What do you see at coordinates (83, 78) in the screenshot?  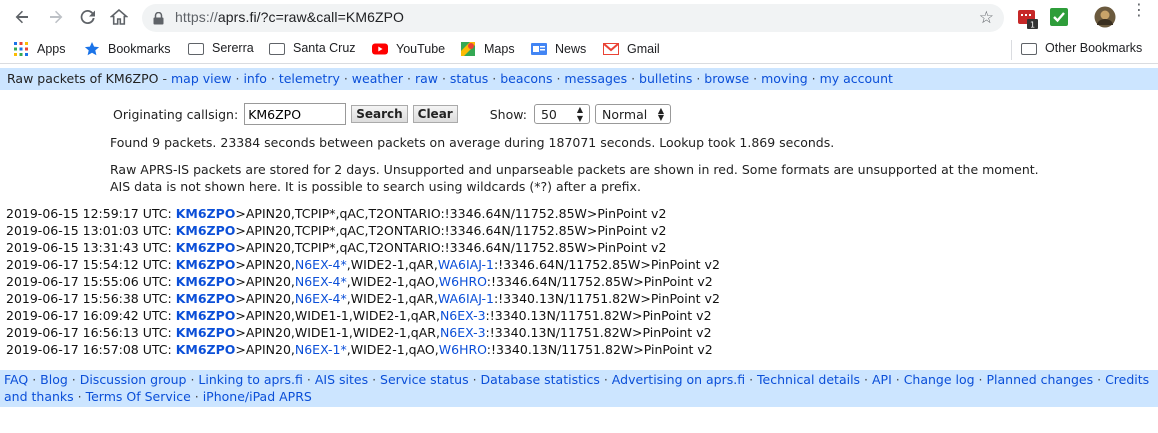 I see `page-title: Raw packets of KM6ZPO` at bounding box center [83, 78].